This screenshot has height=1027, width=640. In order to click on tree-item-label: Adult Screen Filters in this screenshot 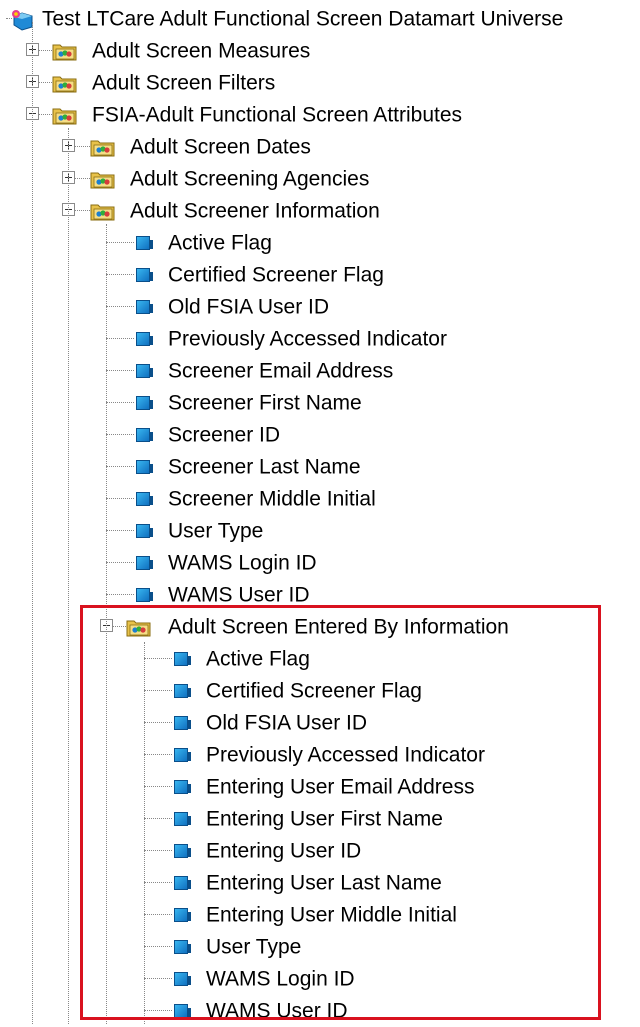, I will do `click(184, 83)`.